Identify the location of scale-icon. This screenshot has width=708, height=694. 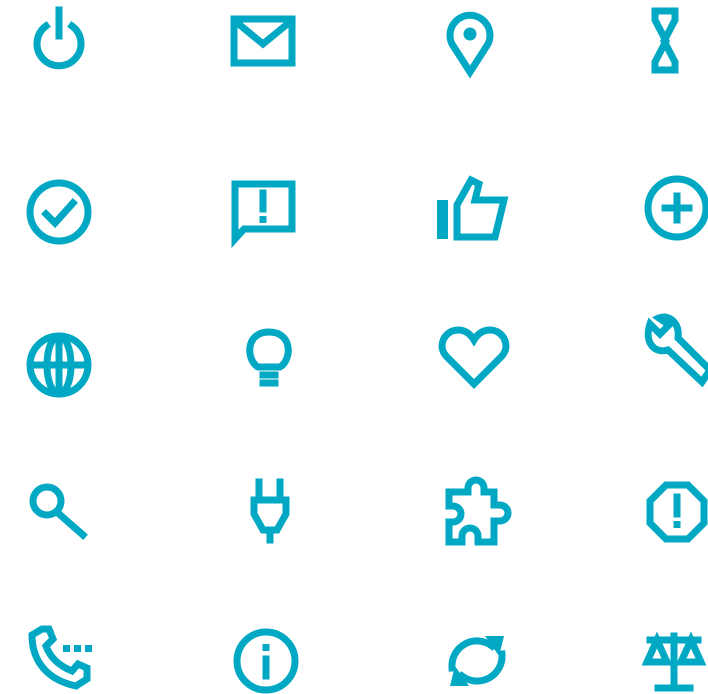
(674, 661).